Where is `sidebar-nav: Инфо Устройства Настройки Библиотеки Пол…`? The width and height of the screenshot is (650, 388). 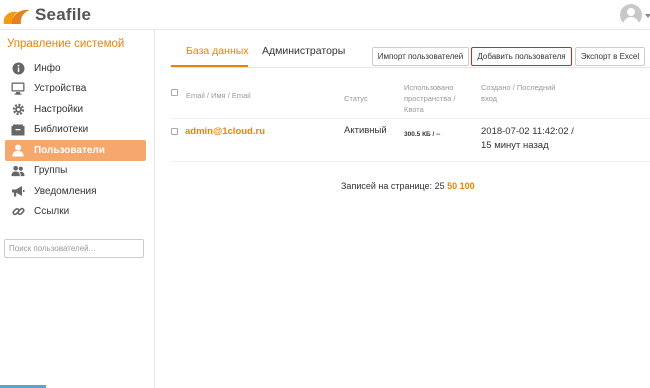
sidebar-nav: Инфо Устройства Настройки Библиотеки Пол… is located at coordinates (75, 140).